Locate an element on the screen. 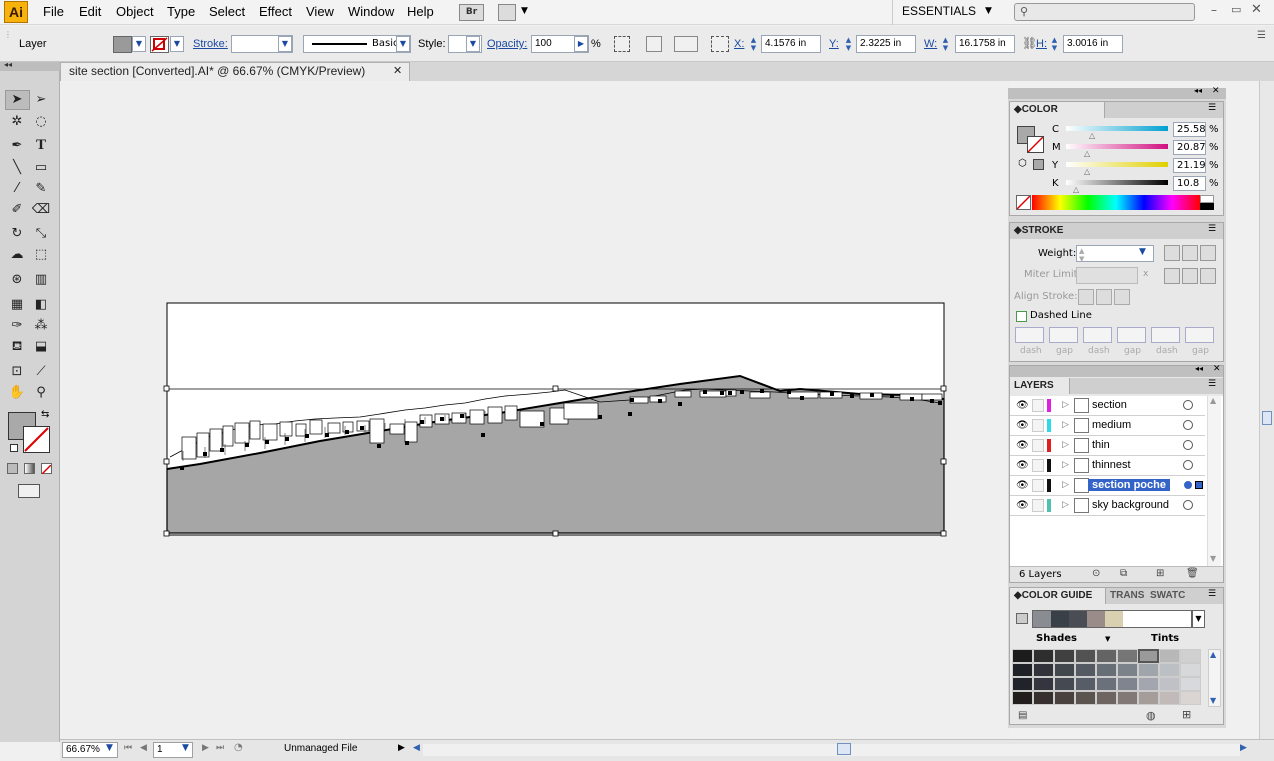 This screenshot has height=761, width=1274. isolate-group-icon is located at coordinates (654, 44).